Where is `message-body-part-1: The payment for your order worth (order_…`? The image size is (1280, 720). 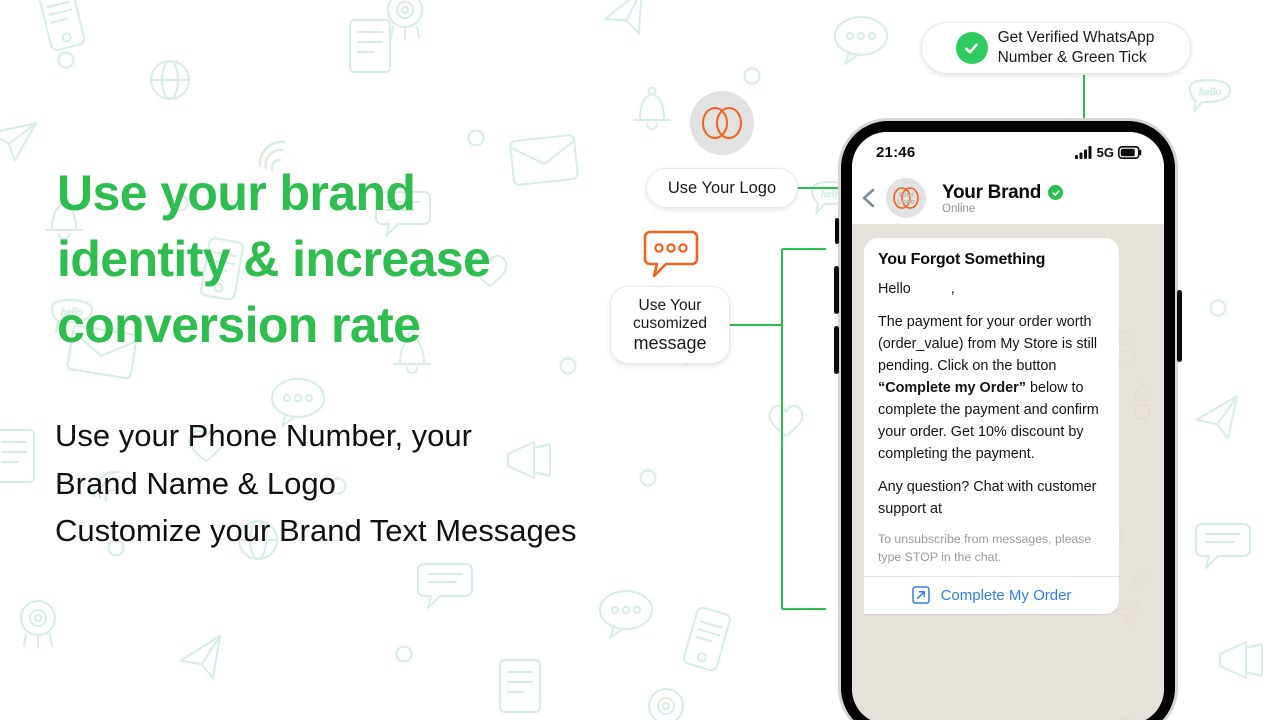 message-body-part-1: The payment for your order worth (order_… is located at coordinates (988, 344).